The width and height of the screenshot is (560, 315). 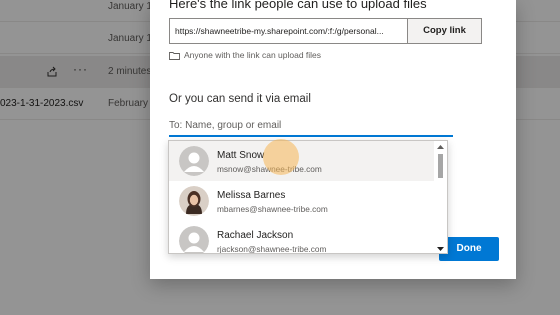 I want to click on recipient-input, so click(x=311, y=125).